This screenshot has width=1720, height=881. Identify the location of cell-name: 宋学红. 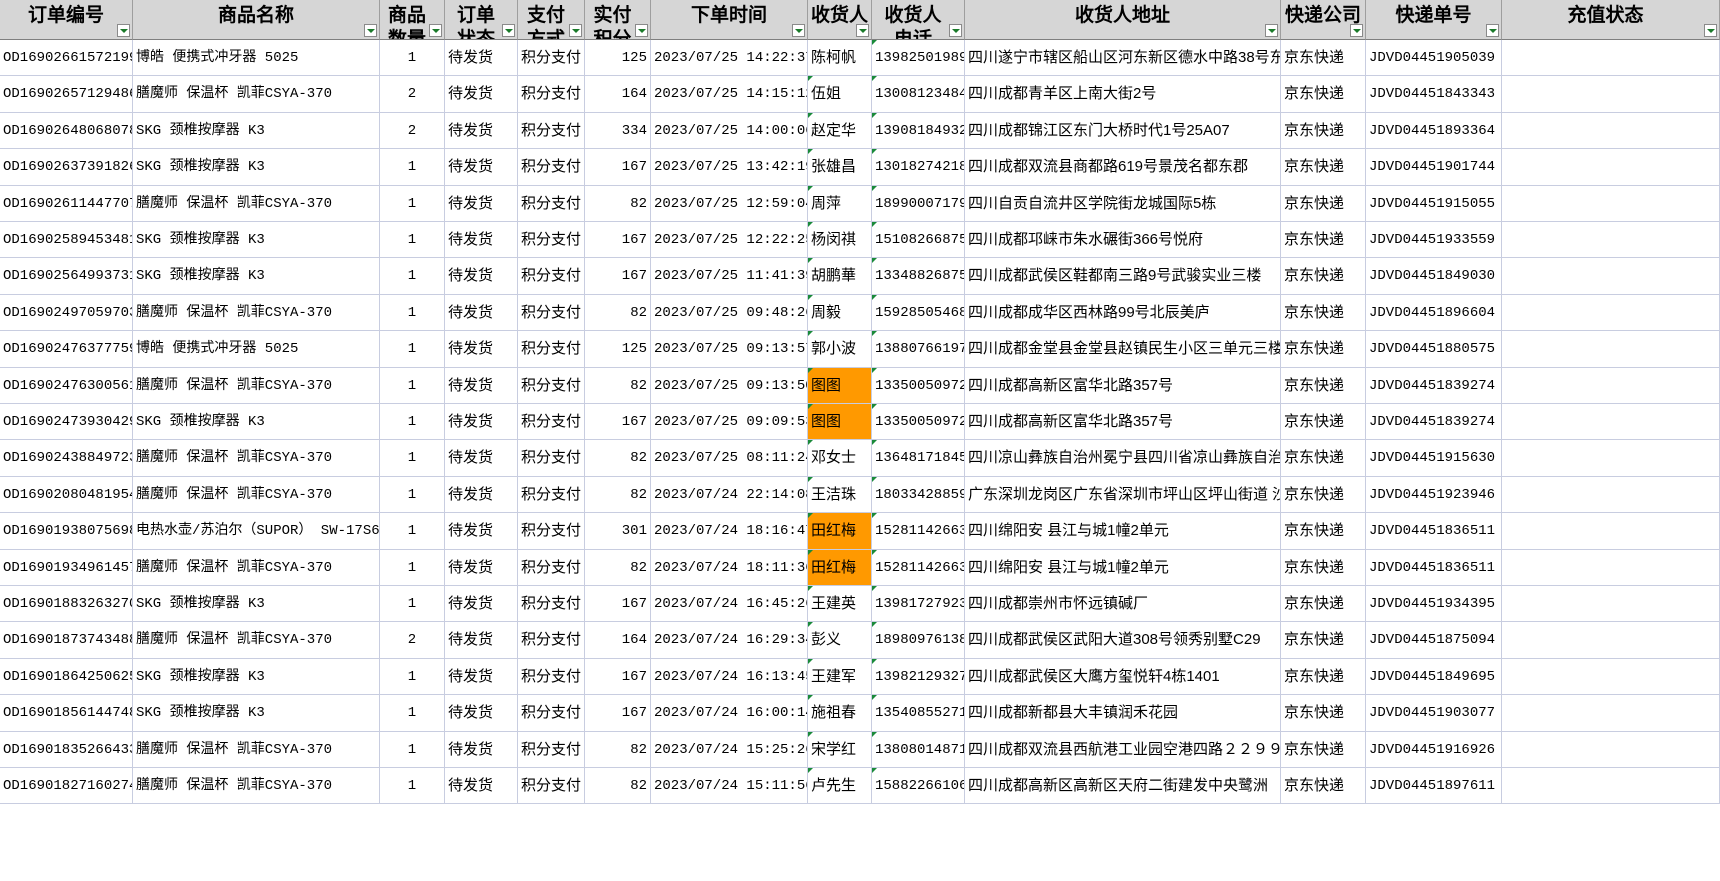
(840, 749).